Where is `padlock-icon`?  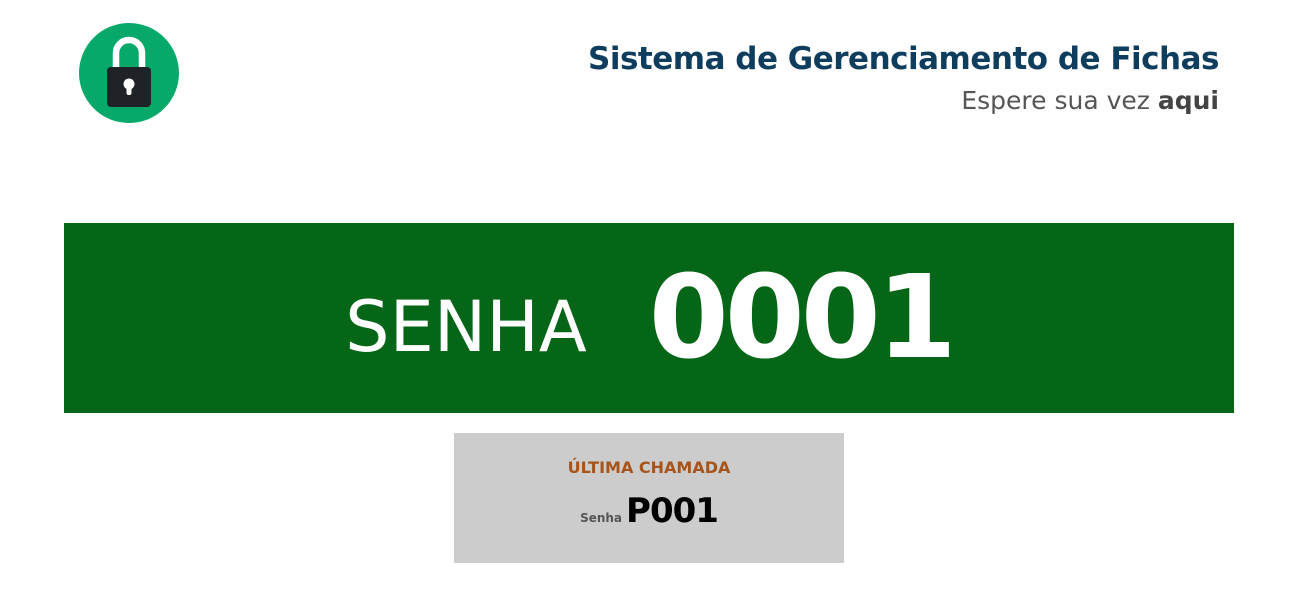 padlock-icon is located at coordinates (129, 73).